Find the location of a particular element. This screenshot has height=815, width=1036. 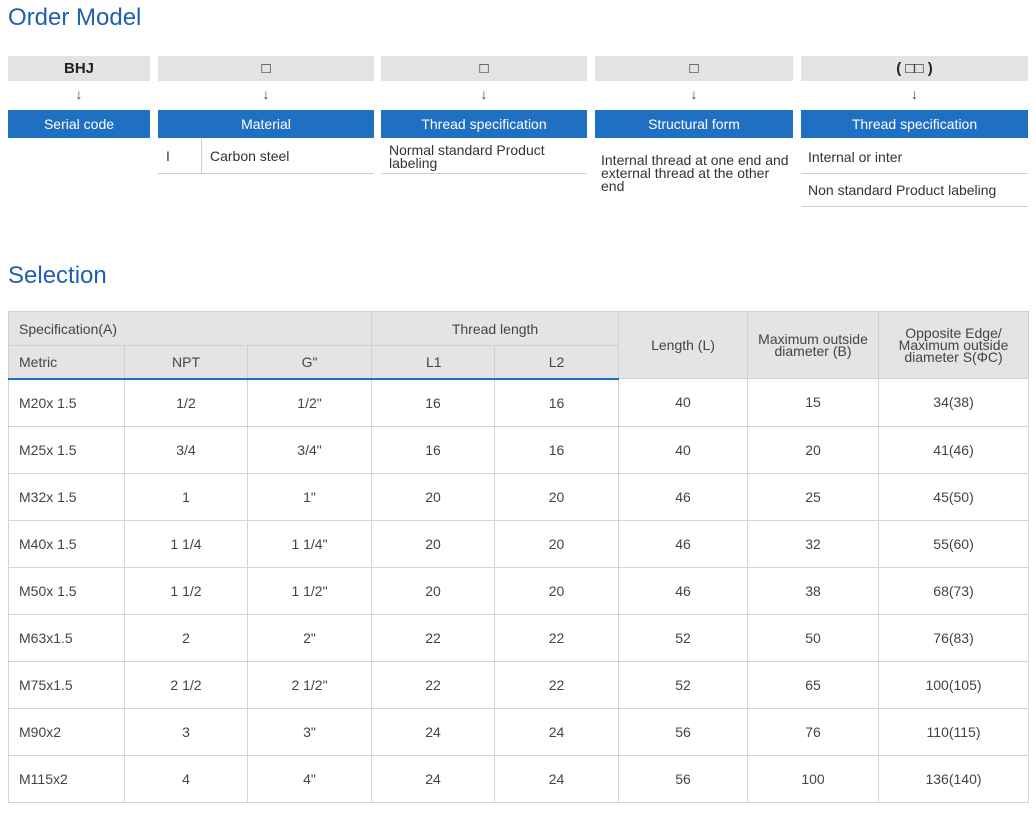

table-row: M20x 1.5 1/2 1/2" 16 16 40 15 34(38) is located at coordinates (519, 402).